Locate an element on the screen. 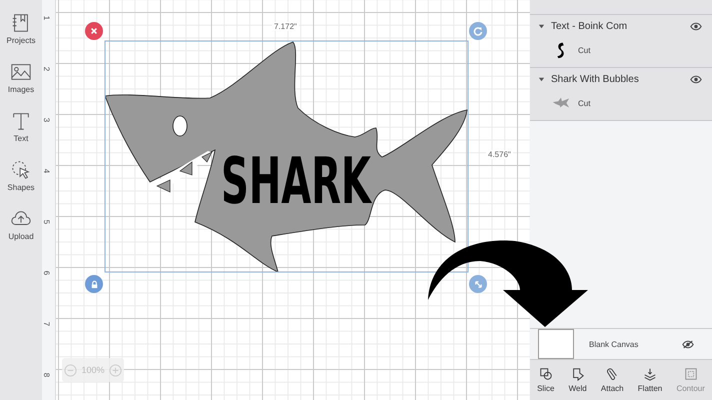 This screenshot has height=400, width=712. rotate-handle is located at coordinates (478, 31).